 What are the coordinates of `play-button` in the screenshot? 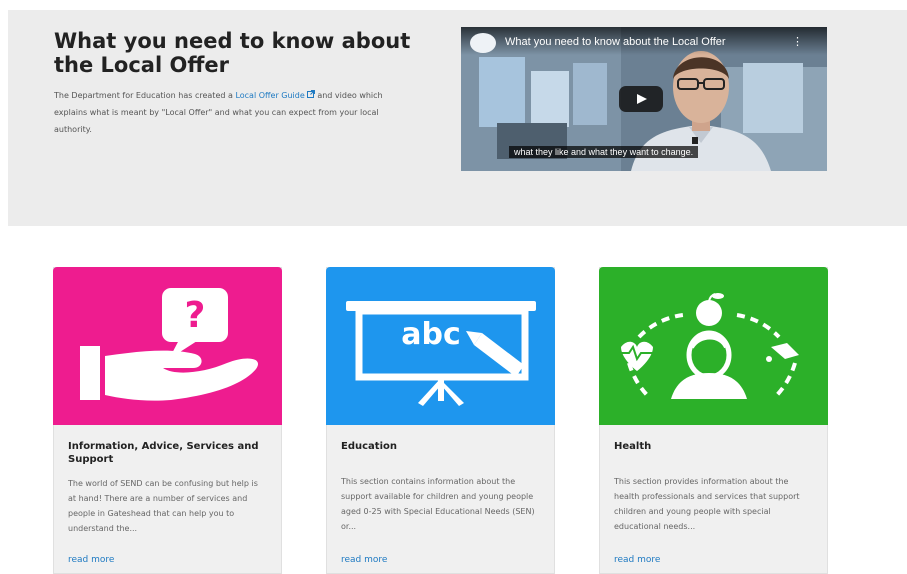 It's located at (641, 99).